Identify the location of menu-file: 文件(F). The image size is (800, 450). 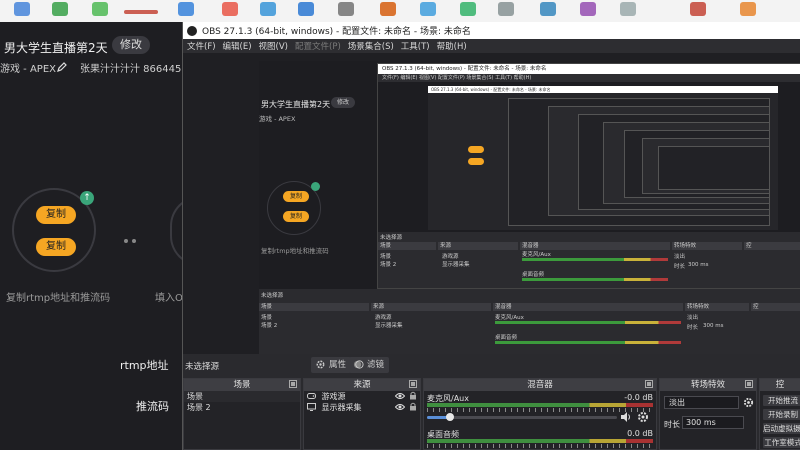
(201, 46).